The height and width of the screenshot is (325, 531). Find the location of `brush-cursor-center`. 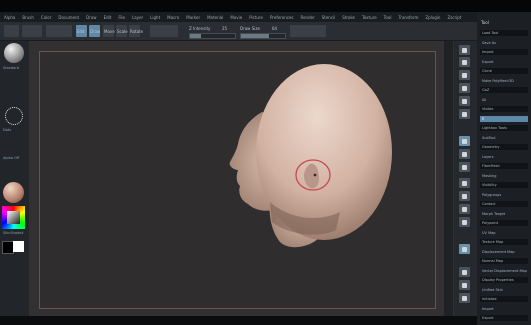

brush-cursor-center is located at coordinates (315, 175).